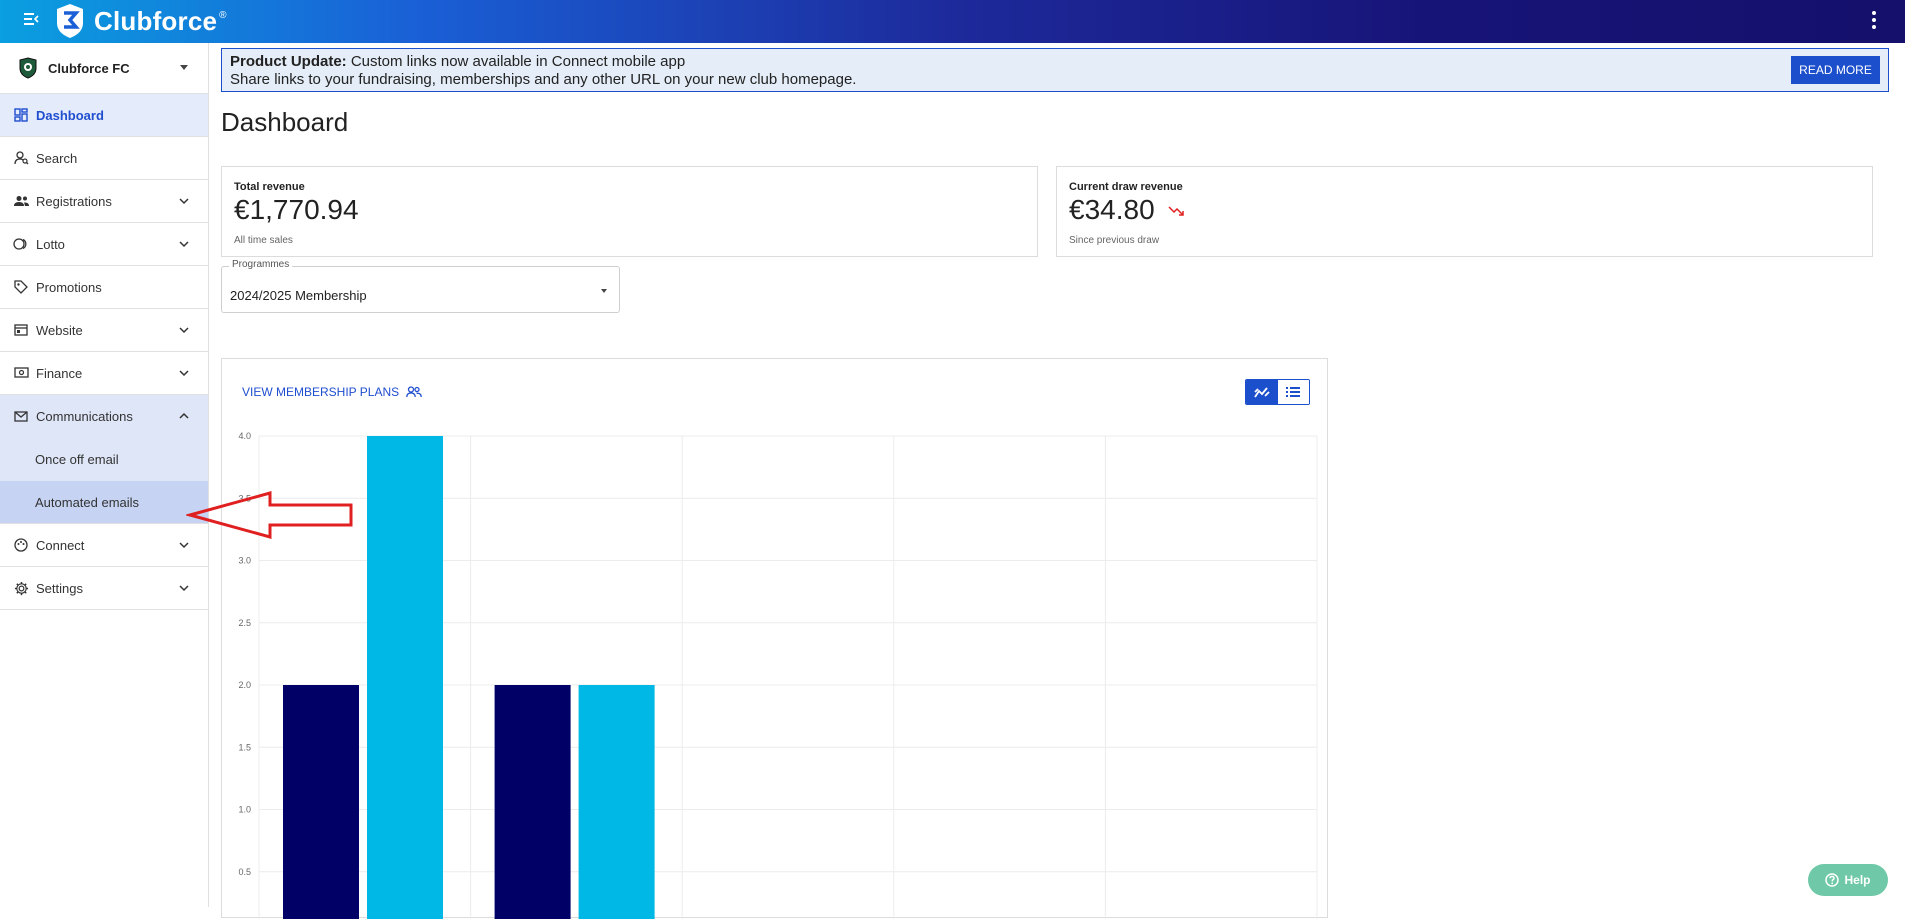  What do you see at coordinates (104, 373) in the screenshot?
I see `sidebar-item-finance: Finance` at bounding box center [104, 373].